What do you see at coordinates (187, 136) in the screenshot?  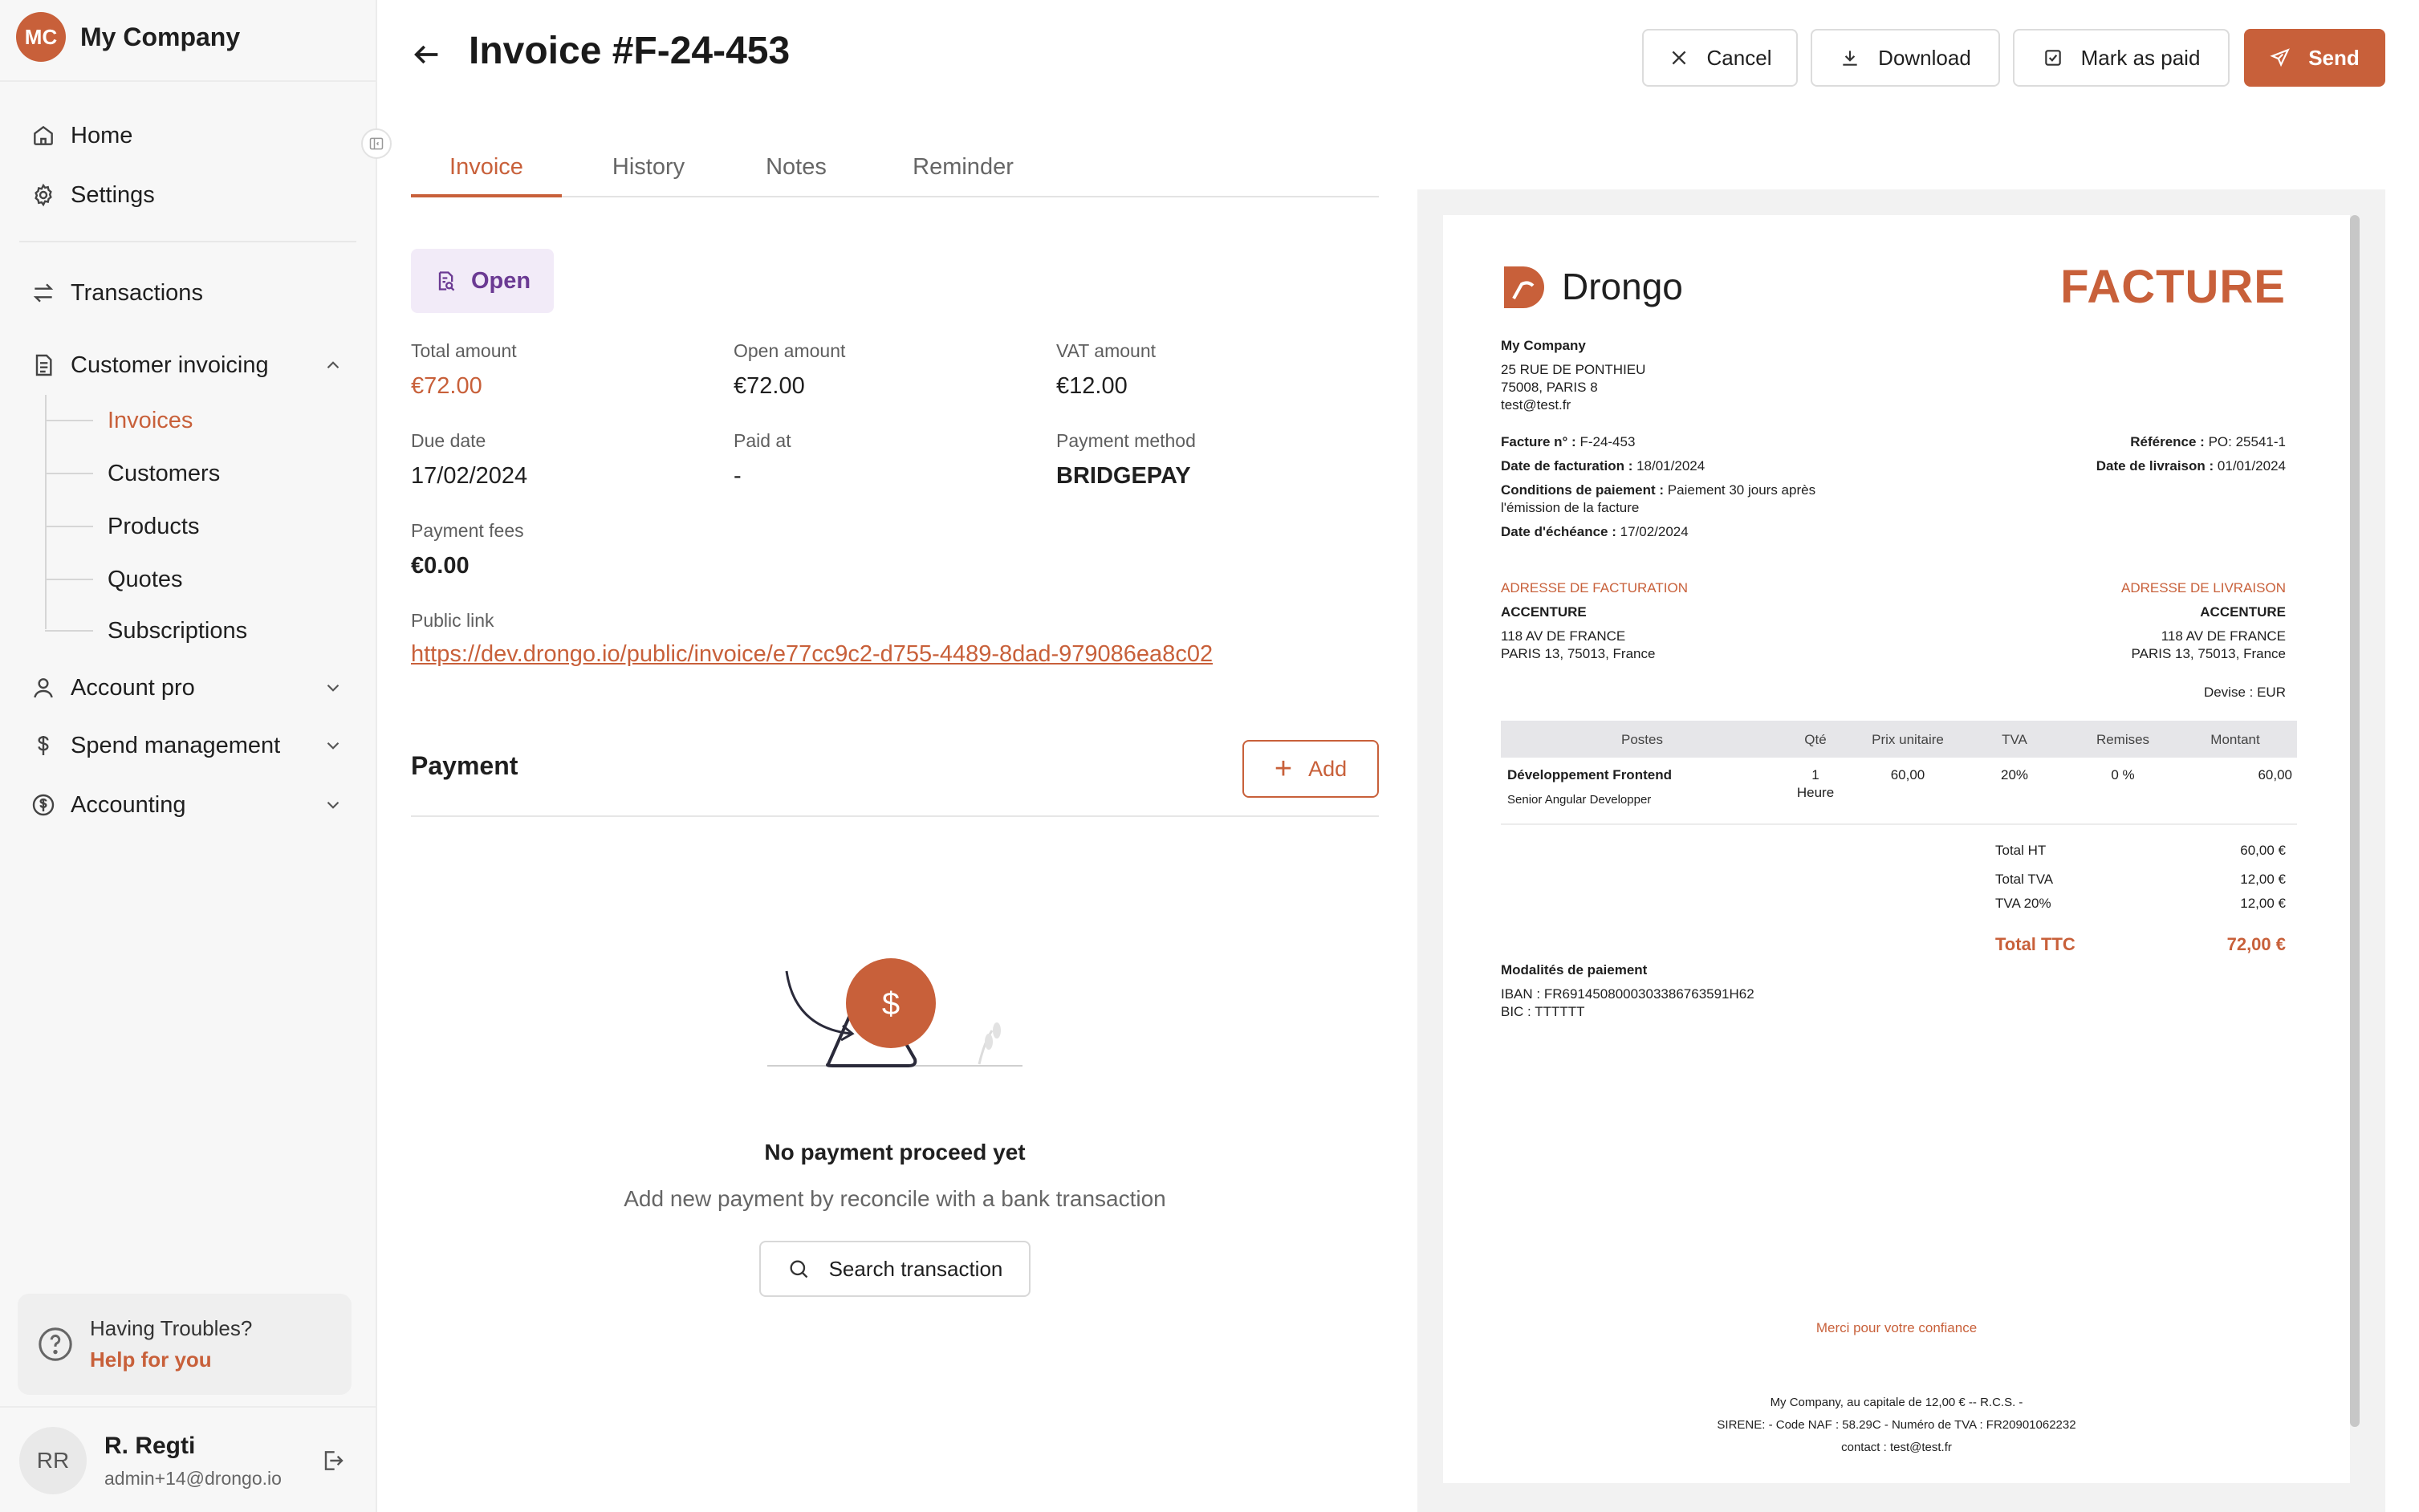 I see `nav-home: Home` at bounding box center [187, 136].